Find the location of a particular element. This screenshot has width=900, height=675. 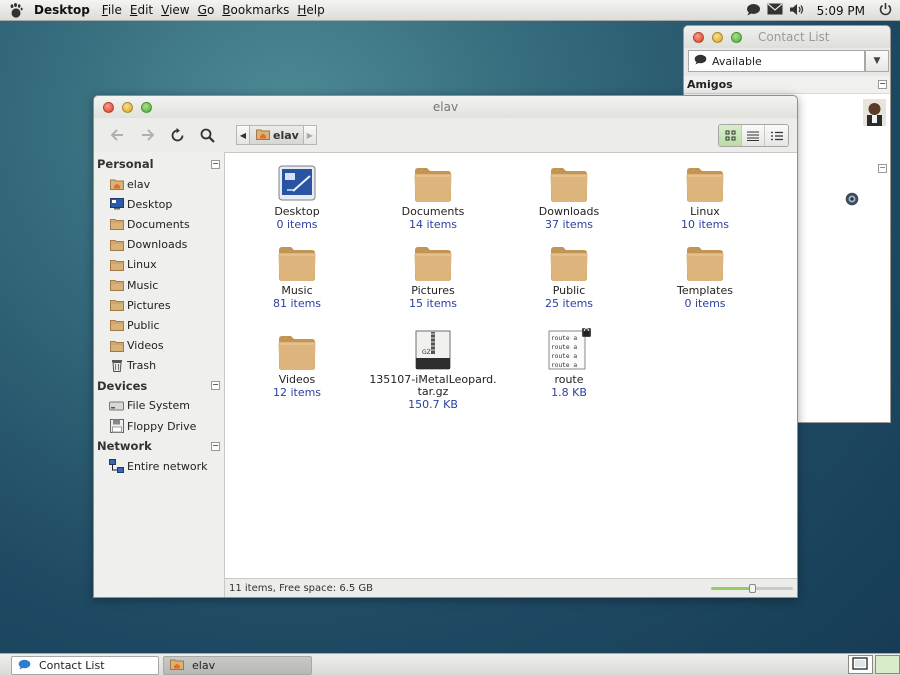

file-item-6: Pictures 15 items is located at coordinates (433, 275).